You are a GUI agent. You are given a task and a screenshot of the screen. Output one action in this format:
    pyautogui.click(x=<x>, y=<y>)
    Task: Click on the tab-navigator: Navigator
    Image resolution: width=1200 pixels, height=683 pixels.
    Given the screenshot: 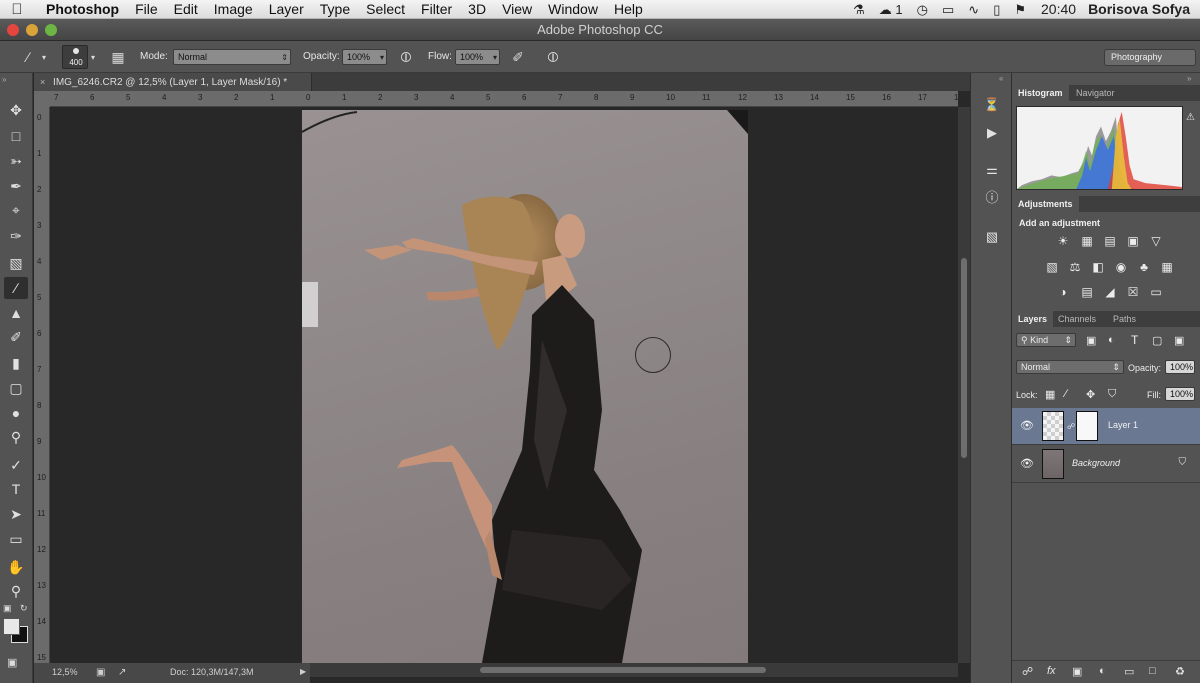 What is the action you would take?
    pyautogui.click(x=1095, y=93)
    